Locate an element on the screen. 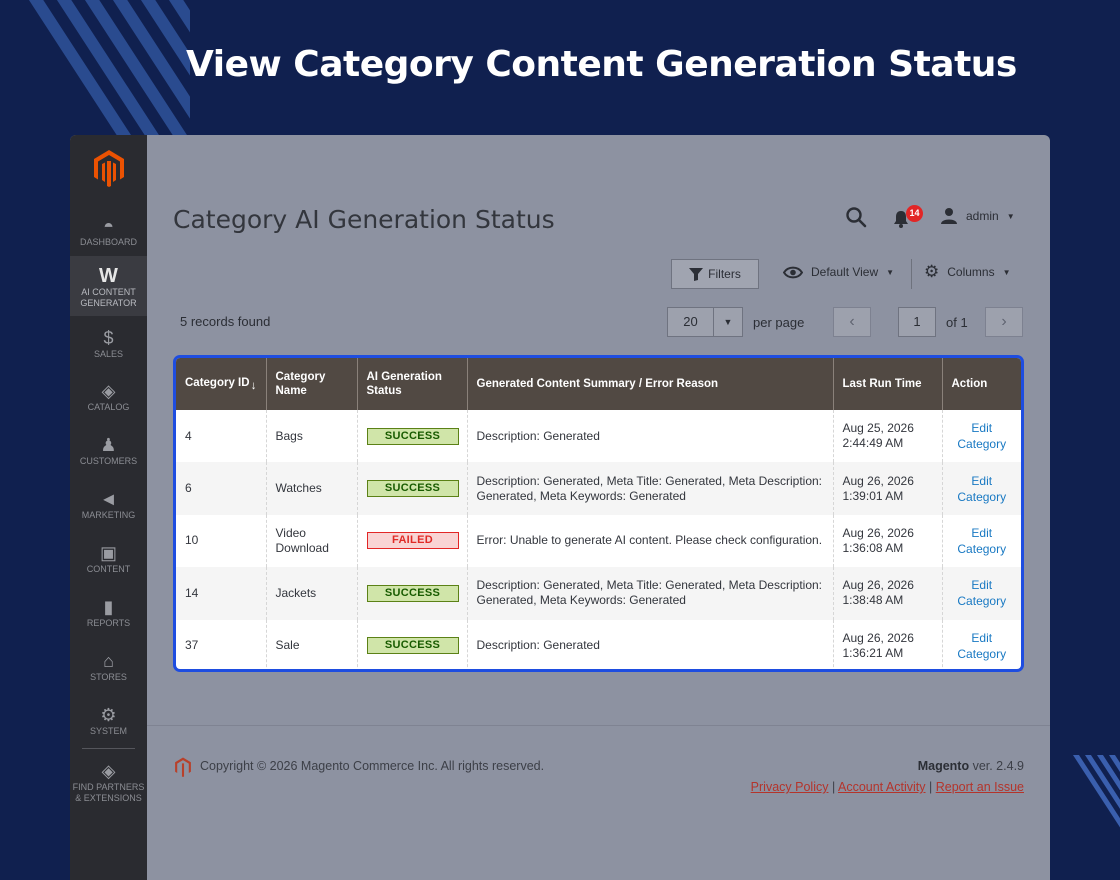 This screenshot has width=1120, height=880. sidebar-item-label: CUSTOMERS is located at coordinates (108, 461).